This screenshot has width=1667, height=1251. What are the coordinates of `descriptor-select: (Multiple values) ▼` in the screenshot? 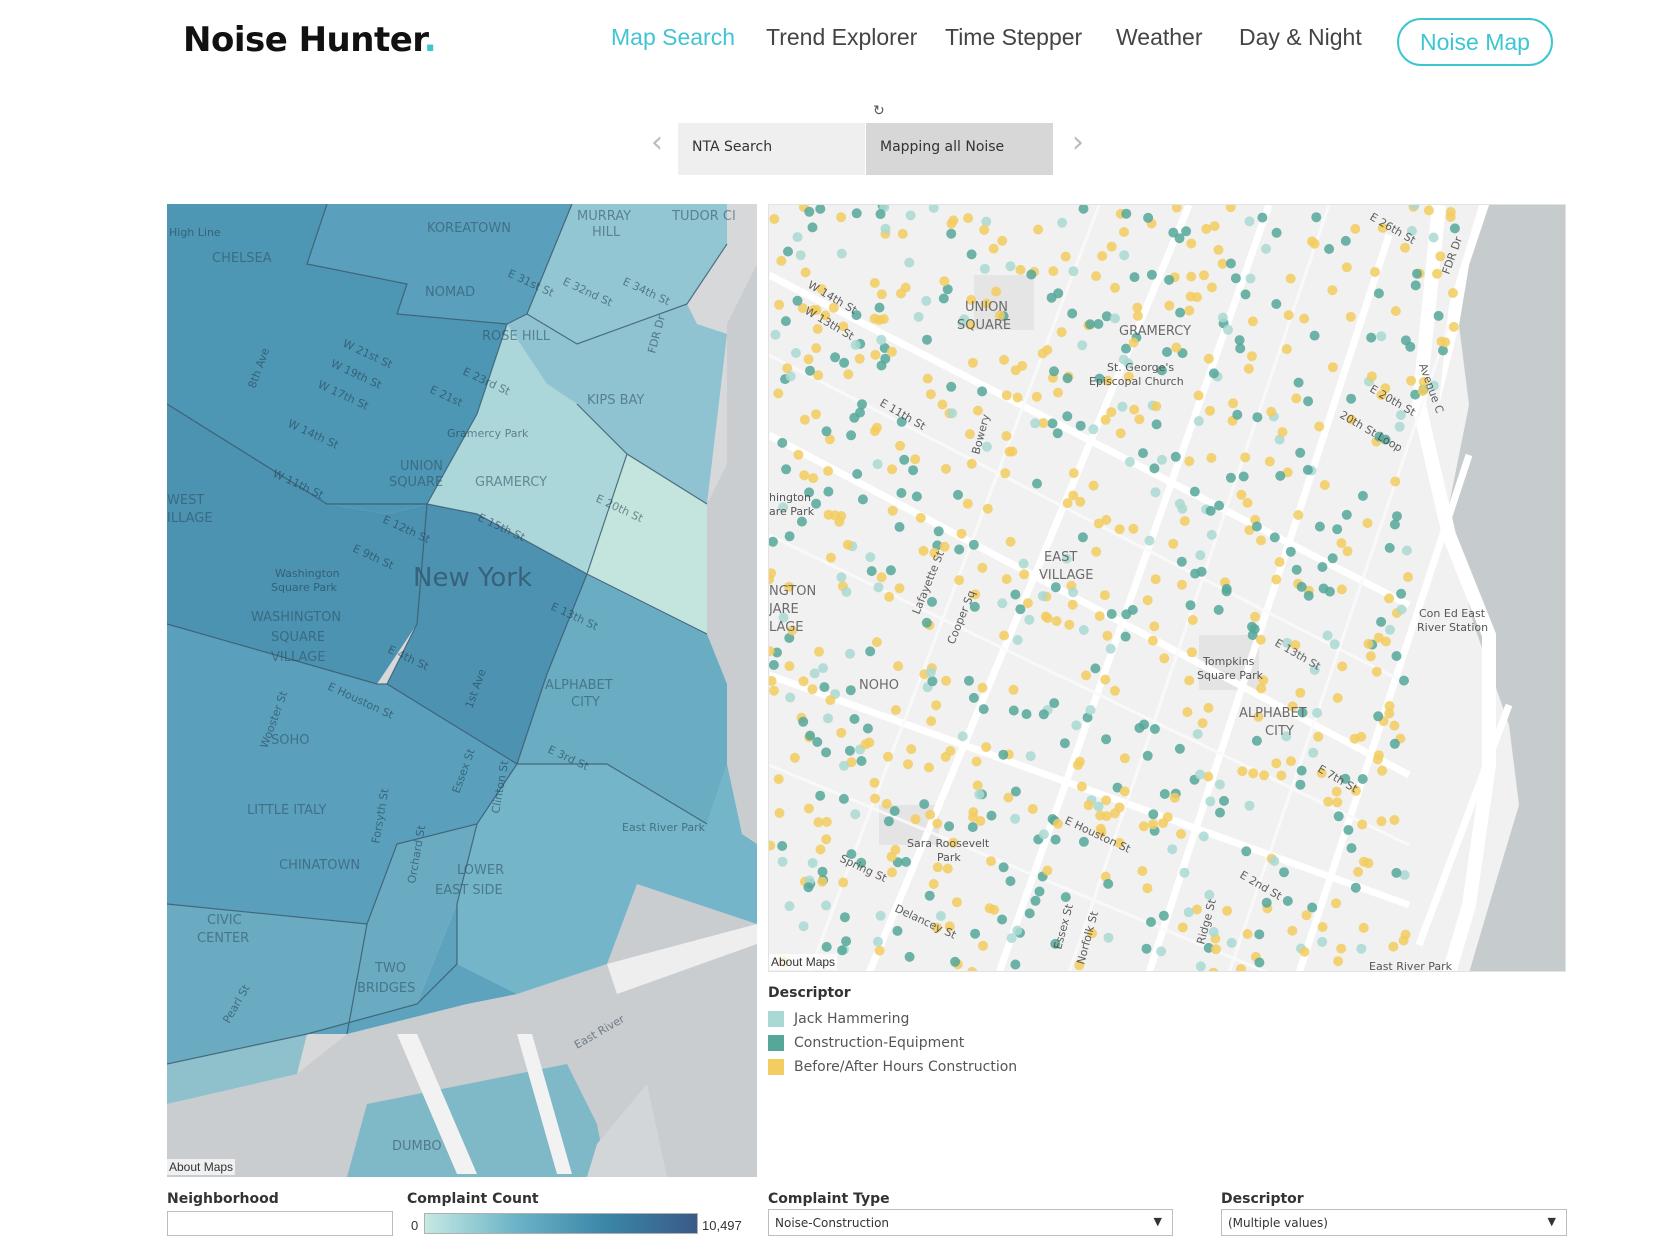 It's located at (1394, 1222).